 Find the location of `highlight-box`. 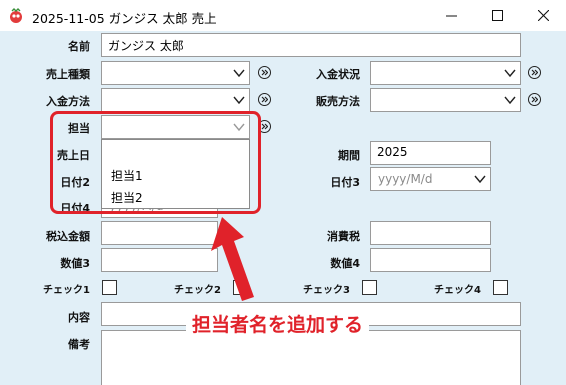

highlight-box is located at coordinates (155, 162).